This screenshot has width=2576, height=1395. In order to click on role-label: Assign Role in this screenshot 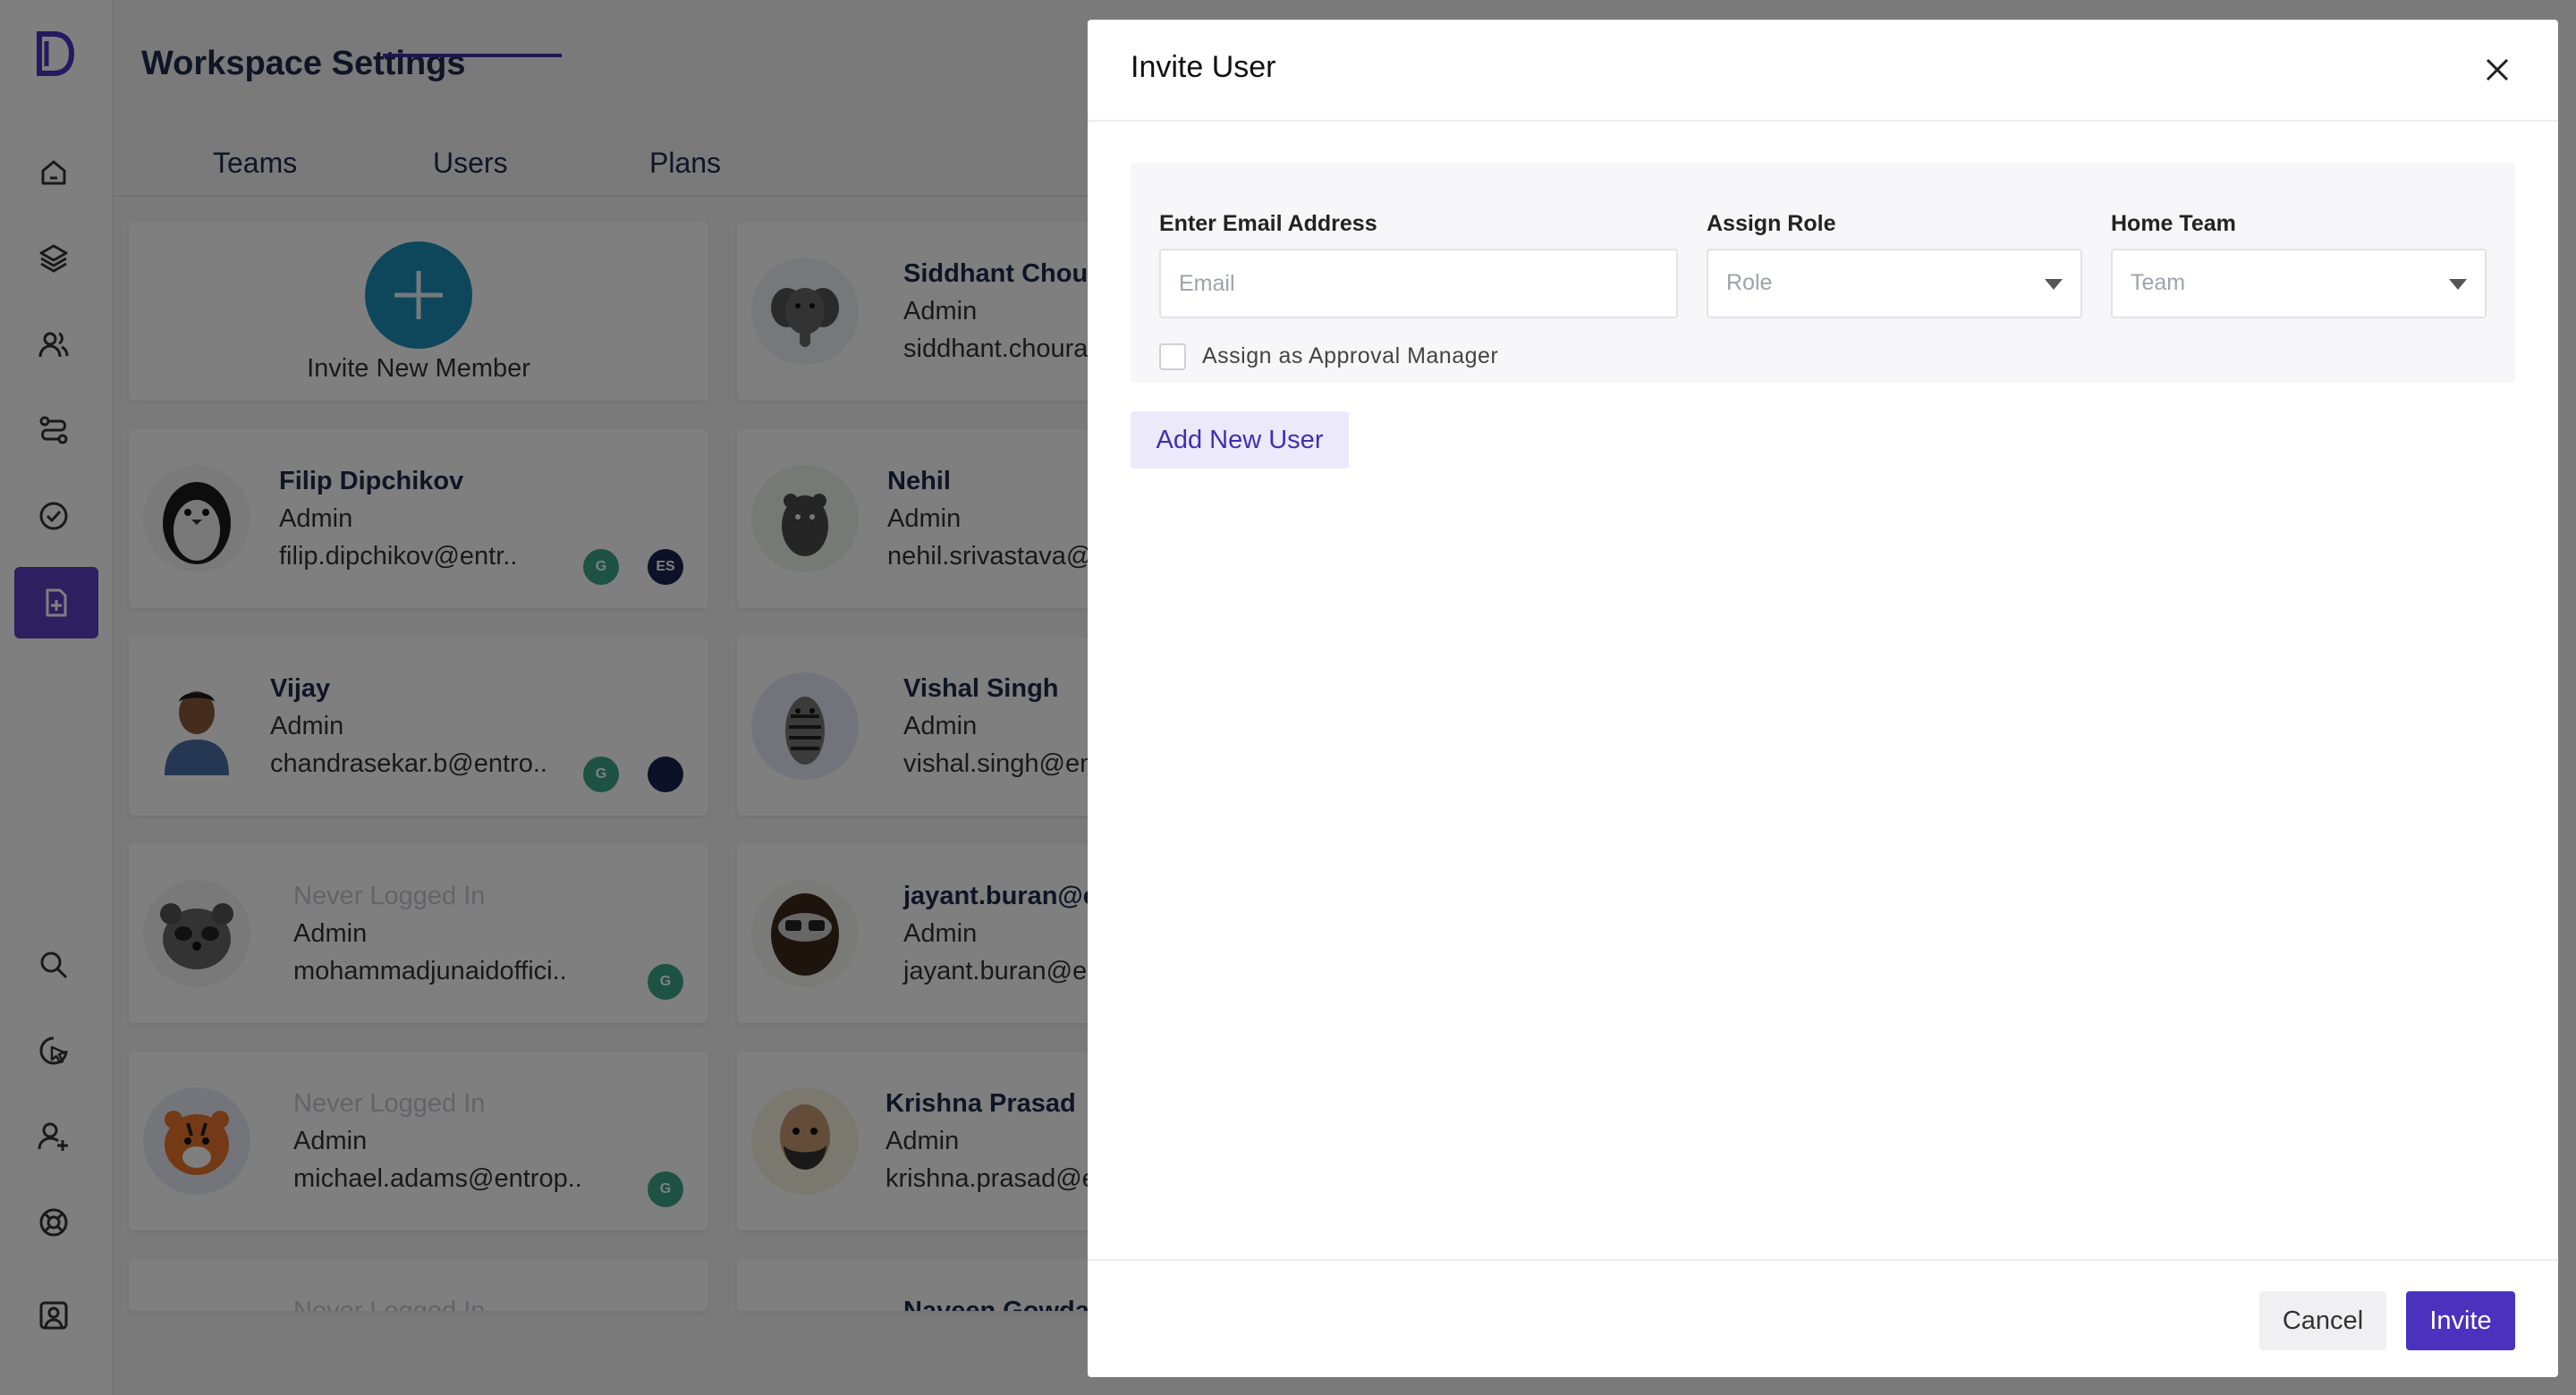, I will do `click(1771, 223)`.